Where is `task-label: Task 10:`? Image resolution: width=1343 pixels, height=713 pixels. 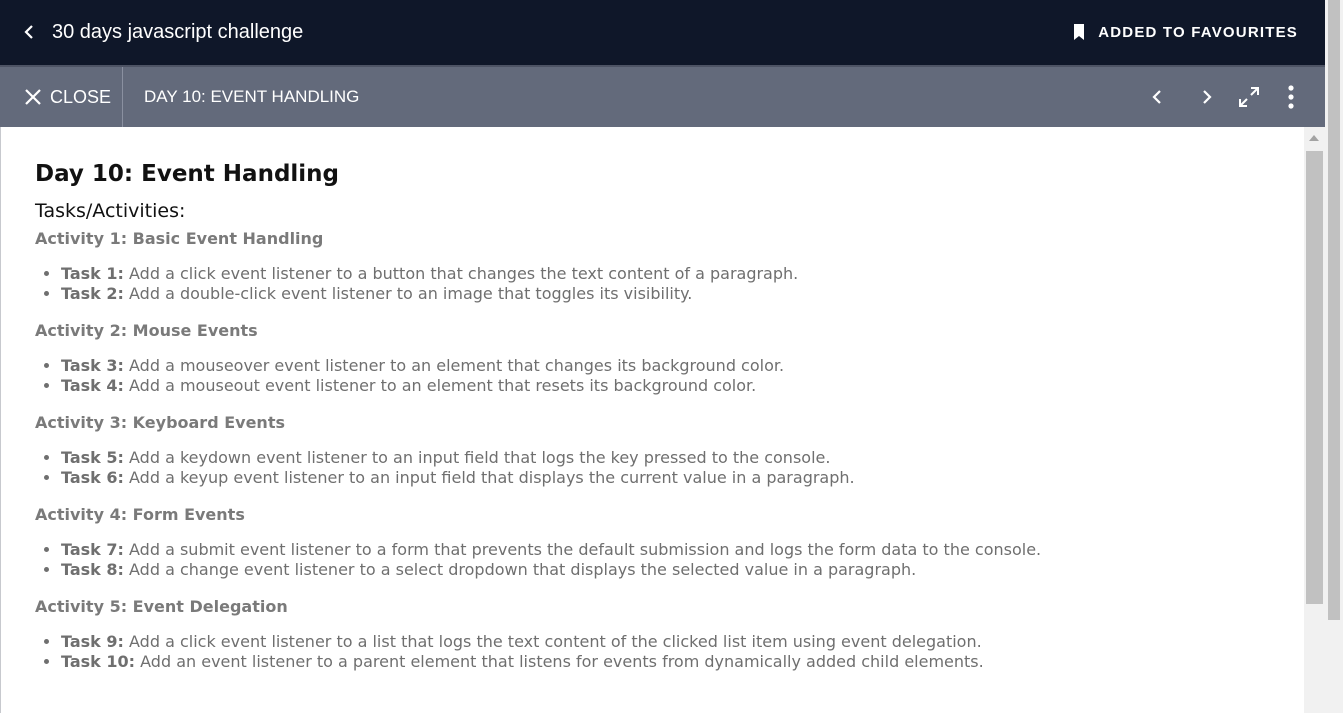
task-label: Task 10: is located at coordinates (98, 661).